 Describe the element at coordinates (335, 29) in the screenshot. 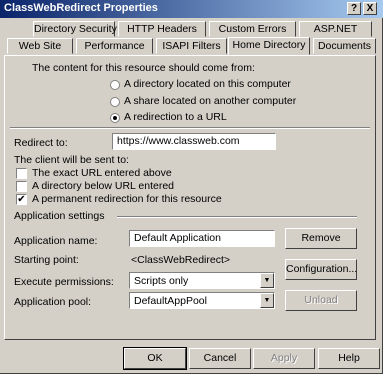

I see `tab-asp-net: ASP.NET` at that location.